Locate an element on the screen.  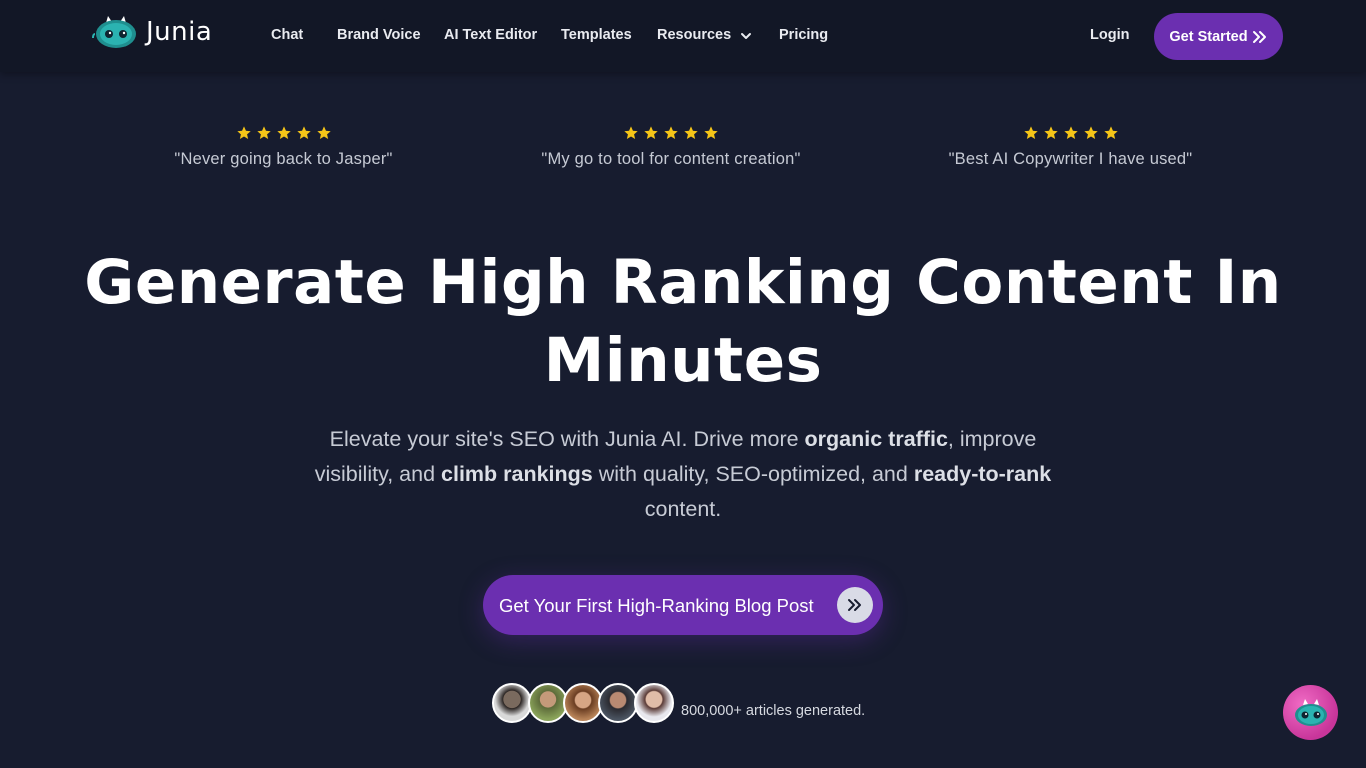
double-chevron-right-glyph is located at coordinates (854, 605).